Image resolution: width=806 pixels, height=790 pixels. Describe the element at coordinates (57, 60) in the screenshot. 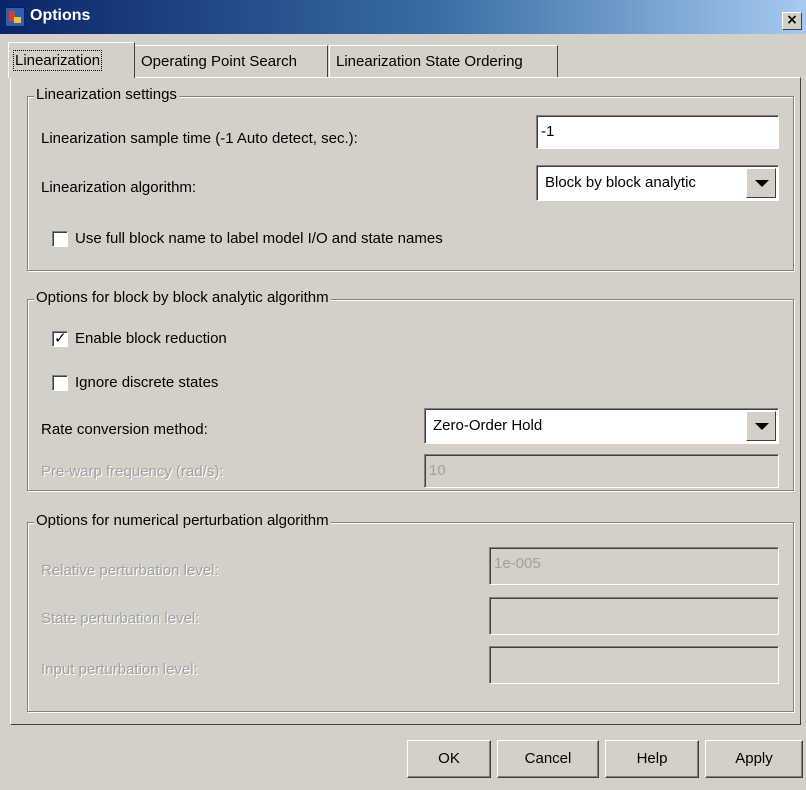

I see `tab-linearization-label: Linearization` at that location.